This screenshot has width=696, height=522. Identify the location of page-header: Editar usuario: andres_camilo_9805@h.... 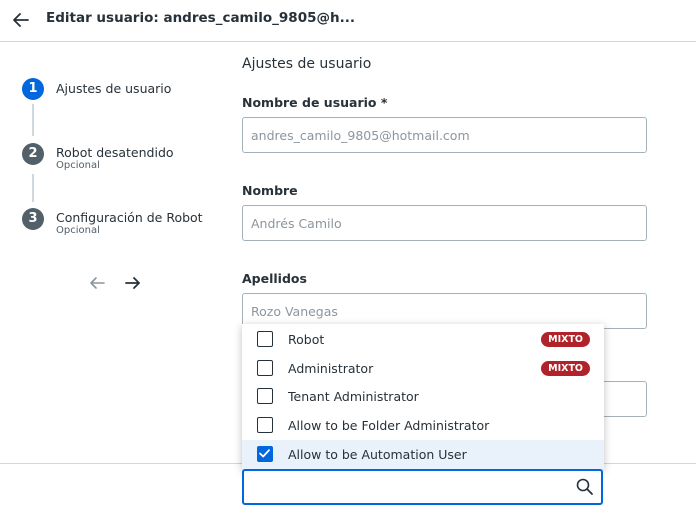
(348, 21).